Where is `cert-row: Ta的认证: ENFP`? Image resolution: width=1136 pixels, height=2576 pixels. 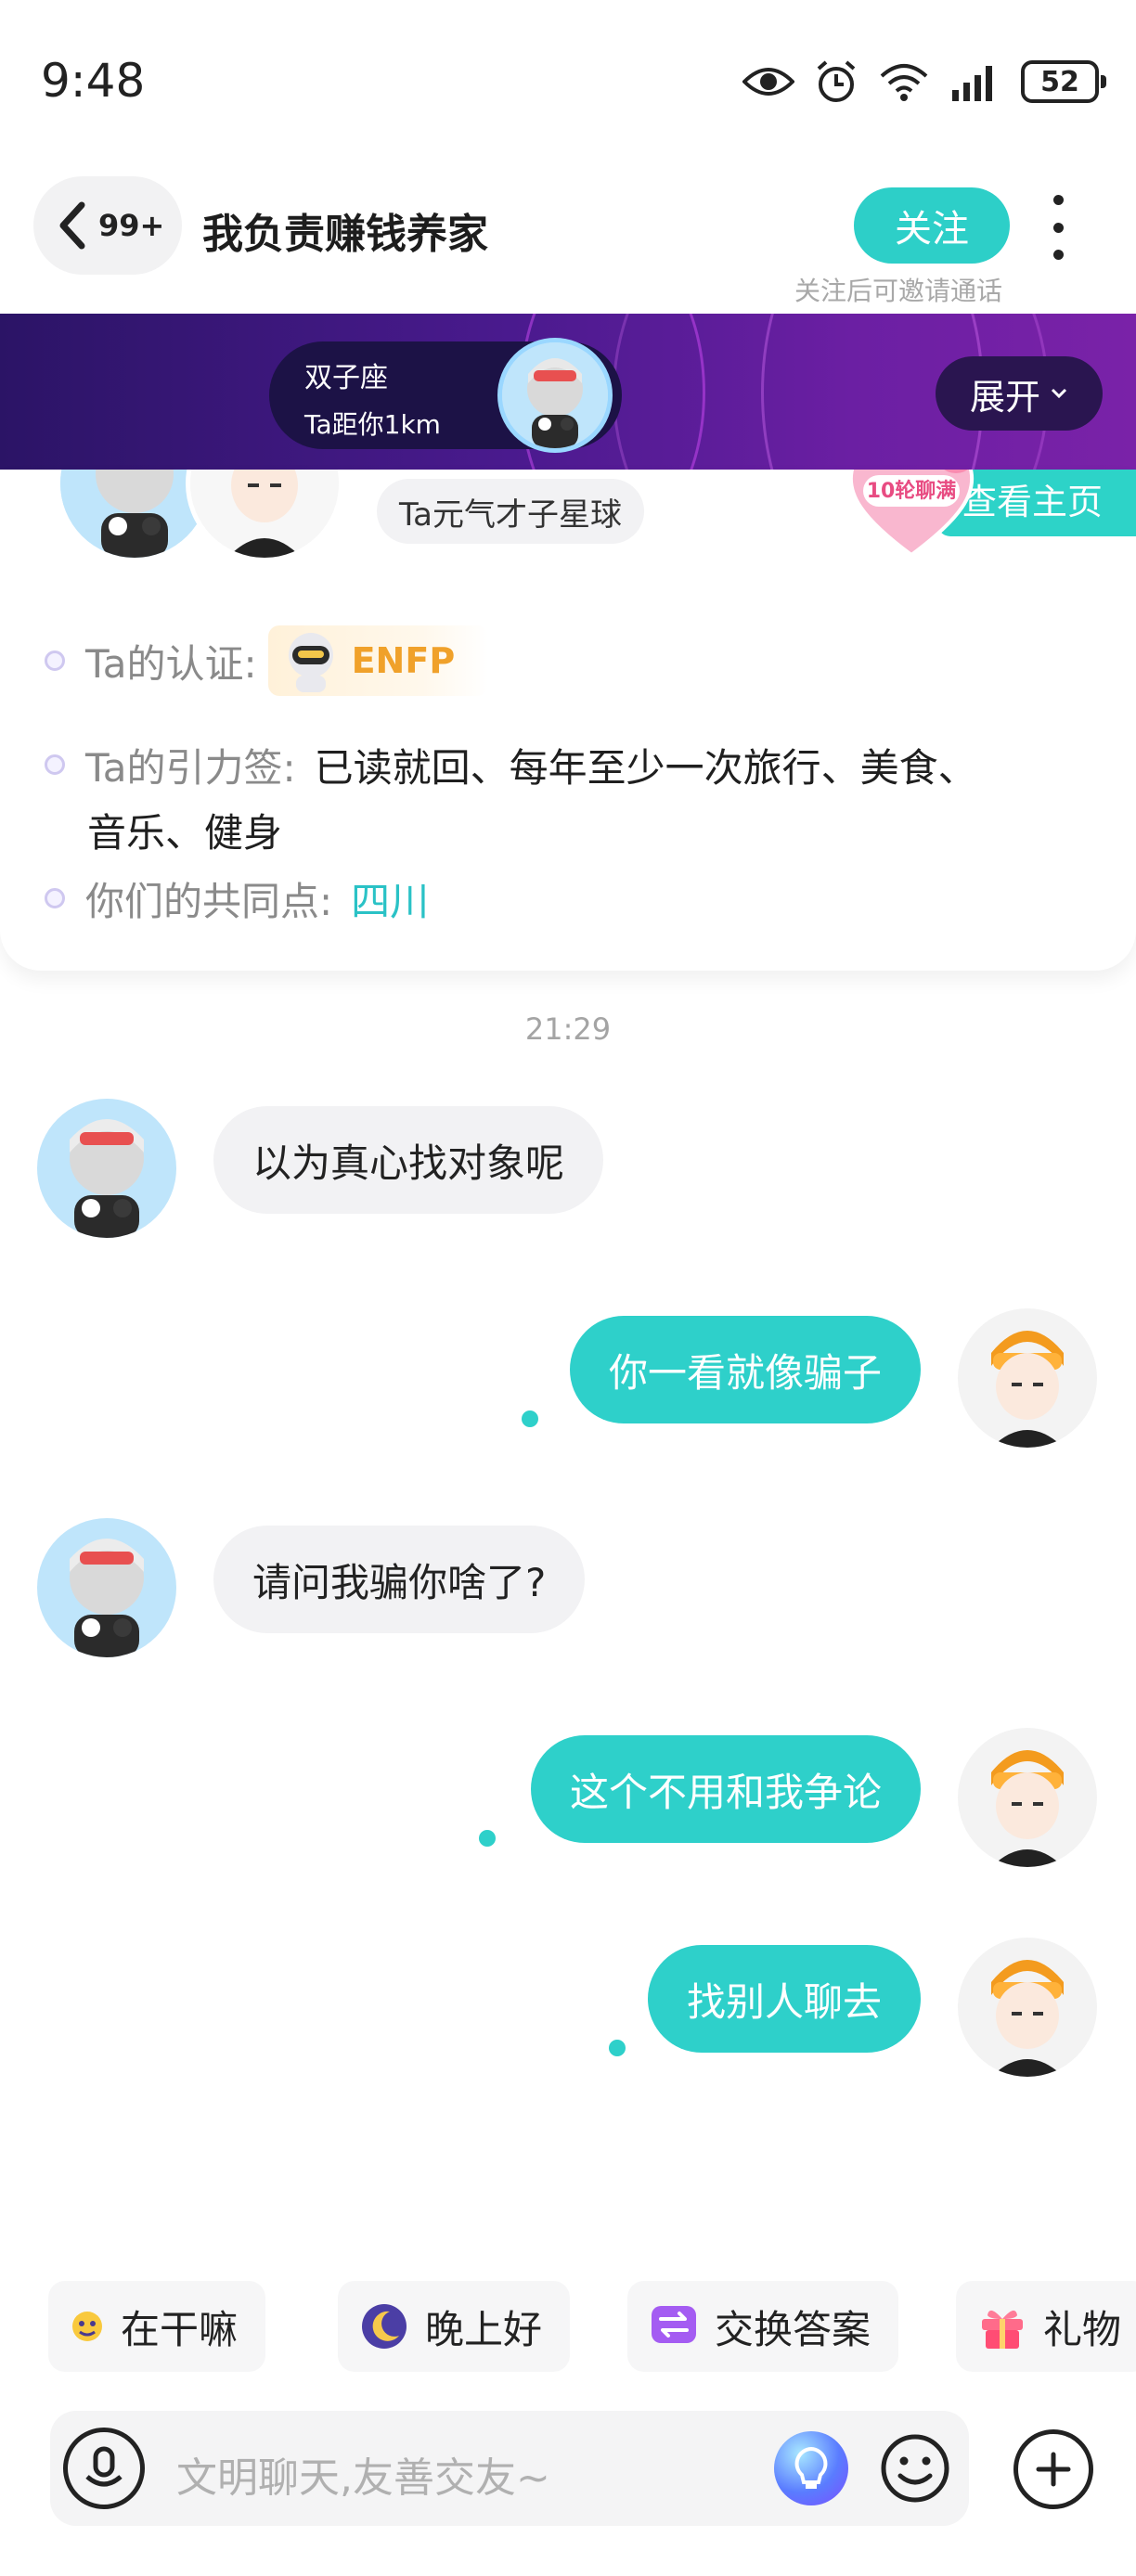
cert-row: Ta的认证: ENFP is located at coordinates (267, 660).